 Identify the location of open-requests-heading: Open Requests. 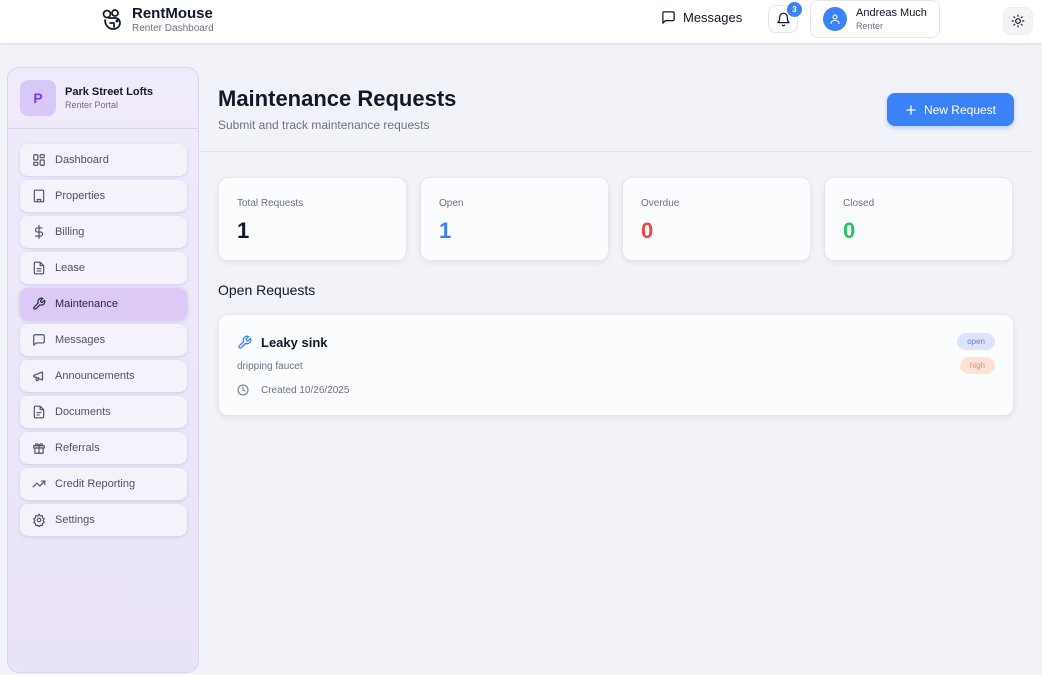
(267, 290).